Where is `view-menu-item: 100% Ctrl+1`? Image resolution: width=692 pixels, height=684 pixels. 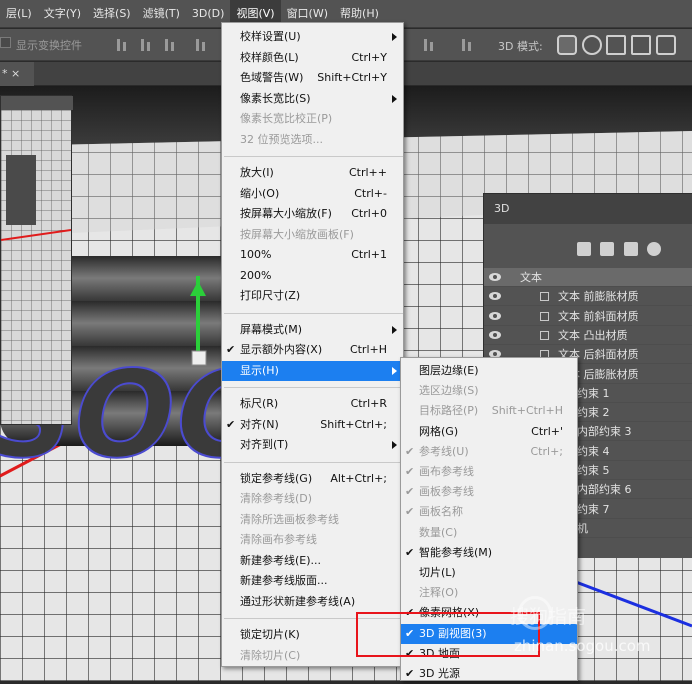 view-menu-item: 100% Ctrl+1 is located at coordinates (312, 255).